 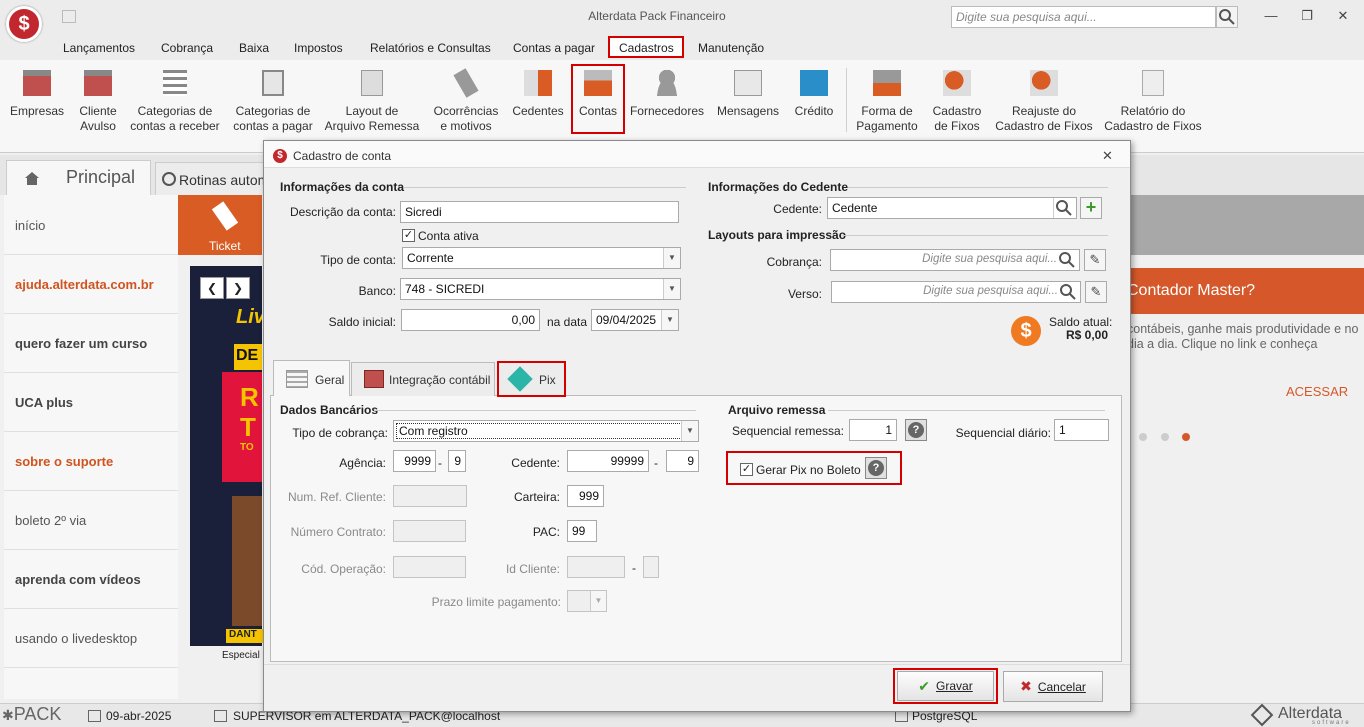 What do you see at coordinates (731, 48) in the screenshot?
I see `menu-manutencao: Manutenção` at bounding box center [731, 48].